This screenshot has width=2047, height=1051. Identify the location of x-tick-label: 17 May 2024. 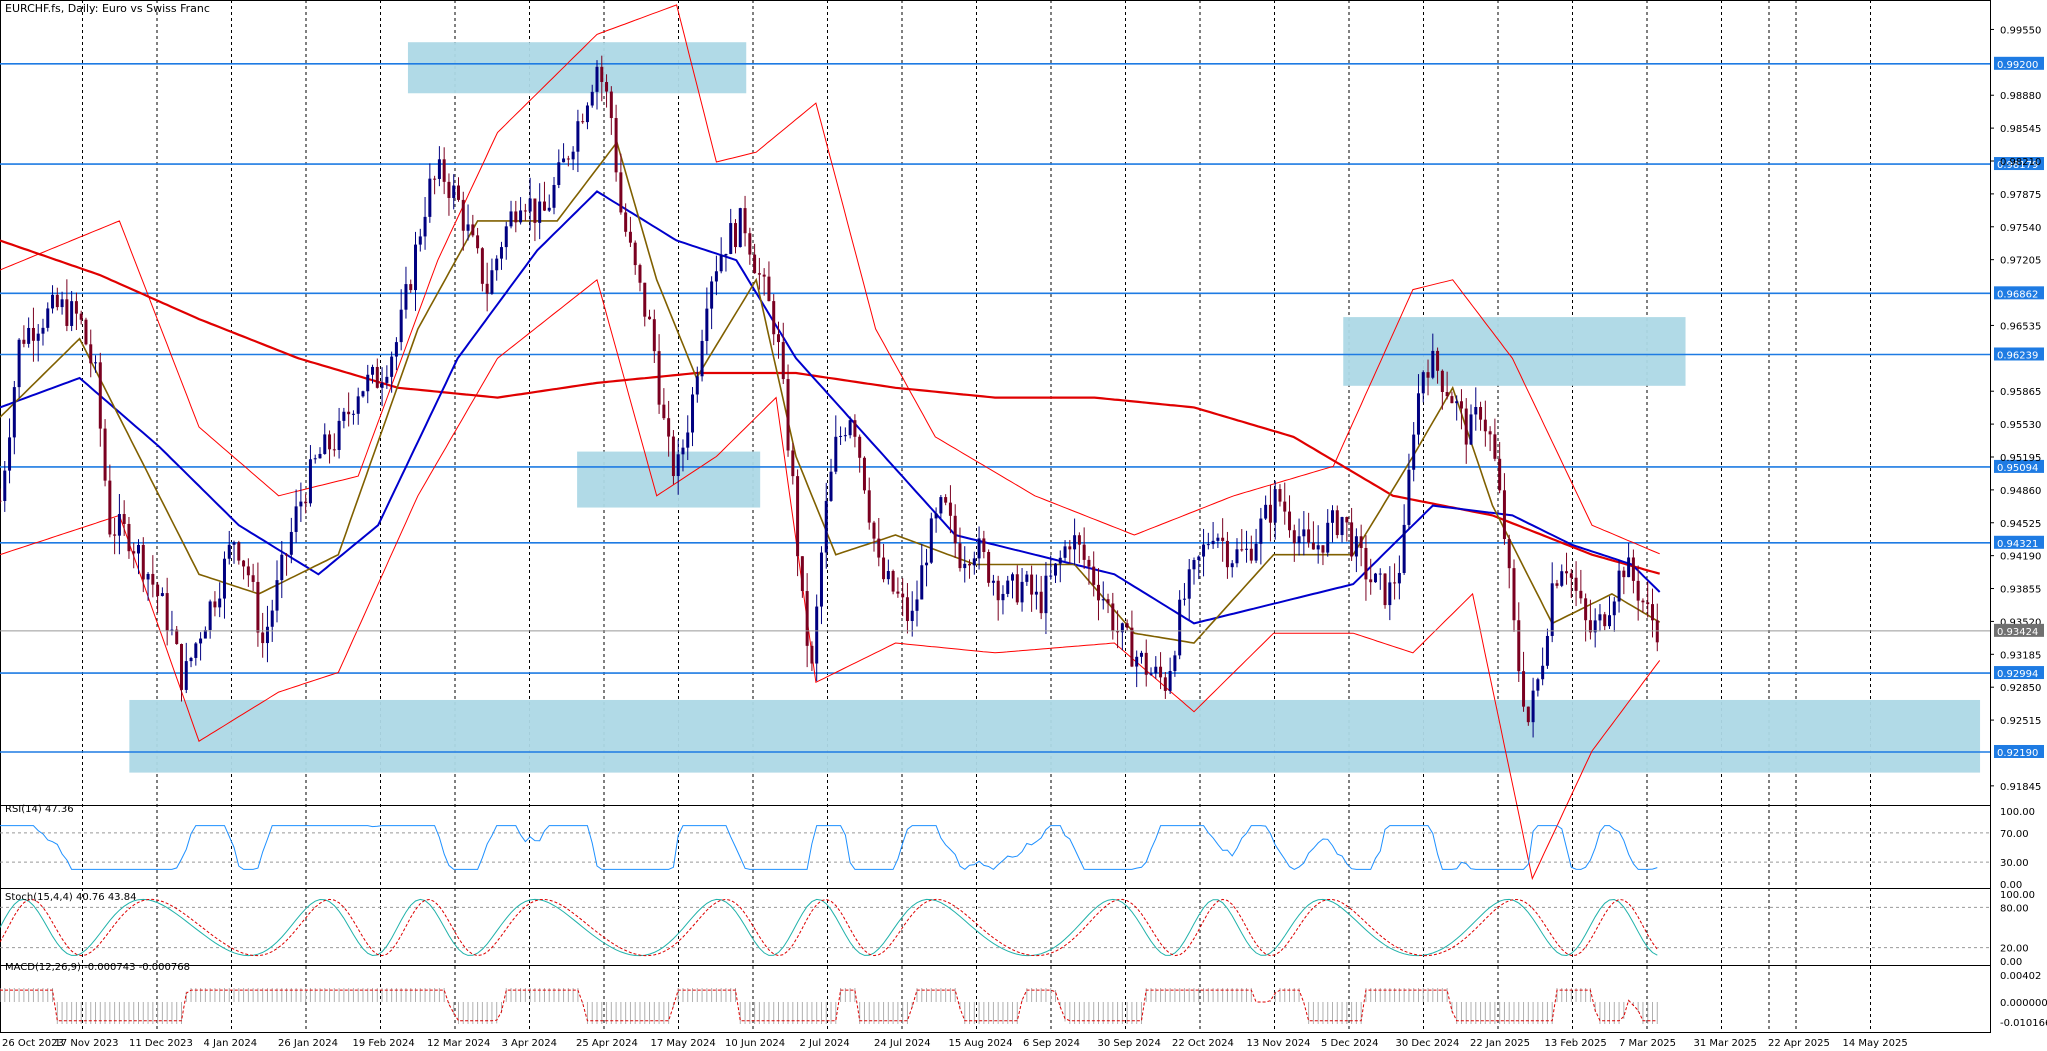
(683, 1043).